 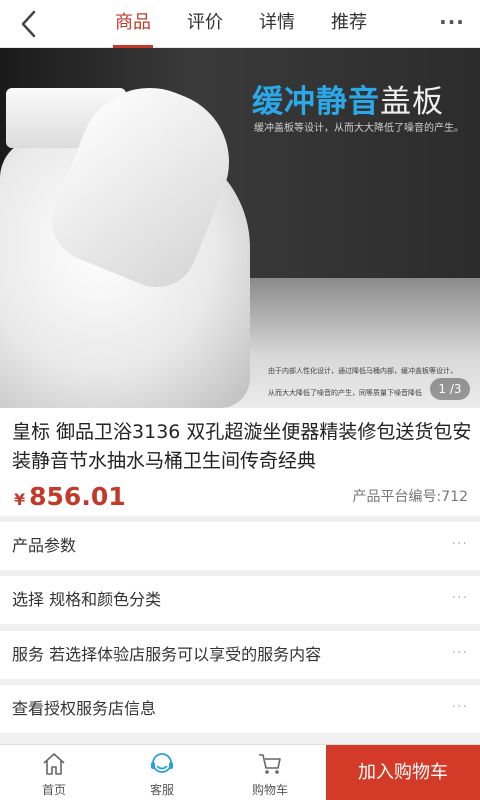 I want to click on row-select-spec: 选择 规格和颜色分类 ···, so click(x=240, y=600).